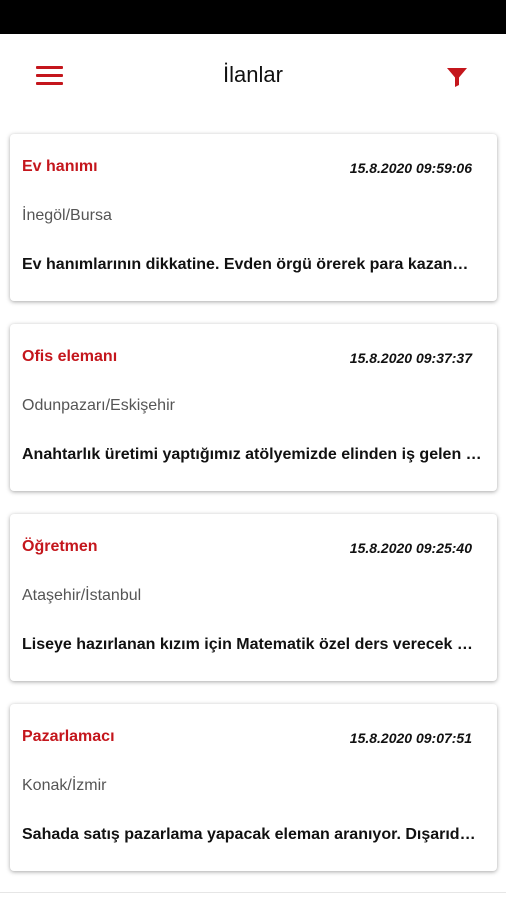 The height and width of the screenshot is (900, 506). What do you see at coordinates (253, 892) in the screenshot?
I see `bottom-divider` at bounding box center [253, 892].